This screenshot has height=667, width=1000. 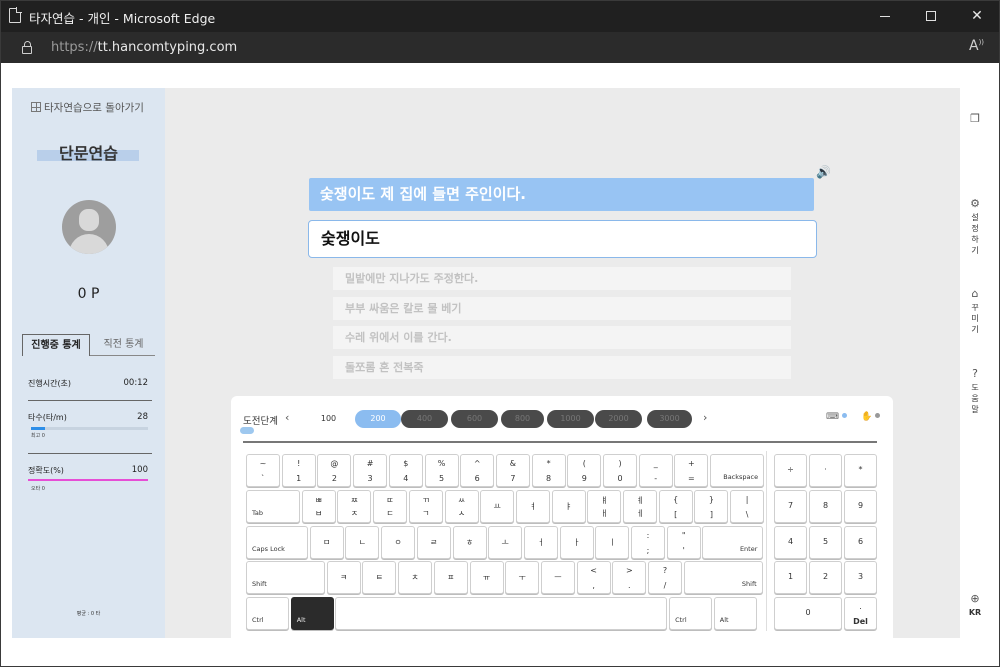 I want to click on keyboard-icon: ⌨, so click(x=832, y=417).